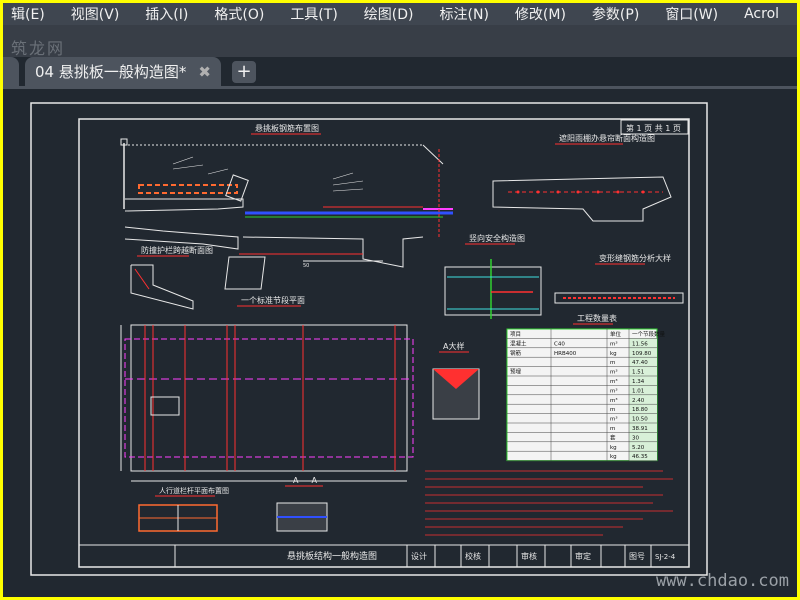  I want to click on table-cell: C40, so click(559, 344).